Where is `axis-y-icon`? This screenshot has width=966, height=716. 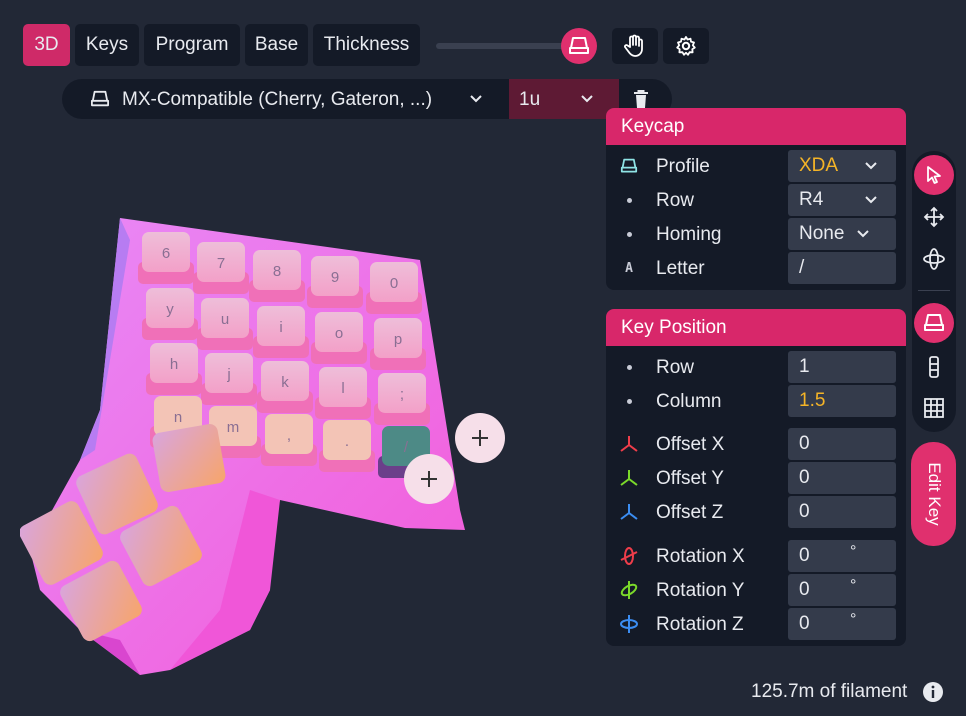 axis-y-icon is located at coordinates (629, 478).